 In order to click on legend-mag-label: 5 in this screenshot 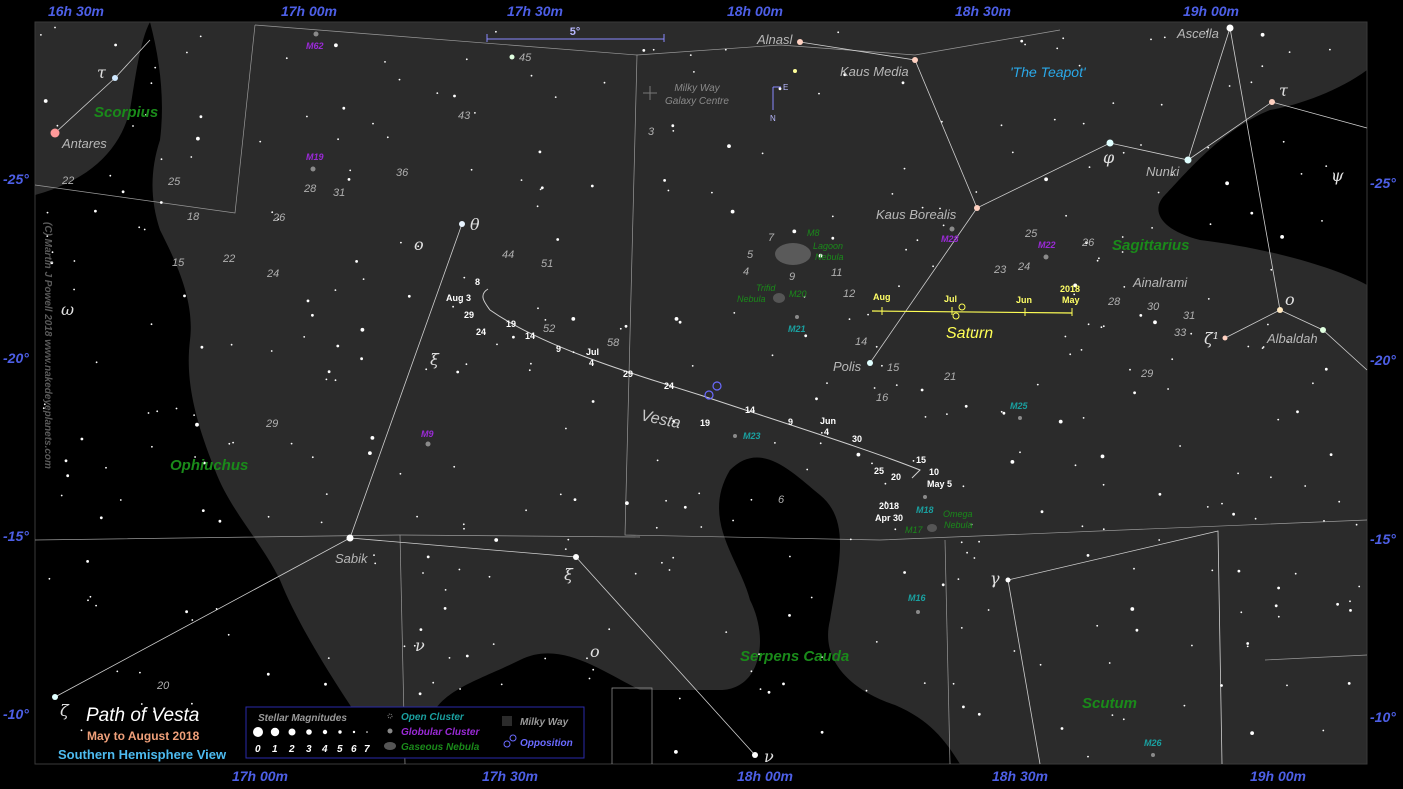, I will do `click(340, 749)`.